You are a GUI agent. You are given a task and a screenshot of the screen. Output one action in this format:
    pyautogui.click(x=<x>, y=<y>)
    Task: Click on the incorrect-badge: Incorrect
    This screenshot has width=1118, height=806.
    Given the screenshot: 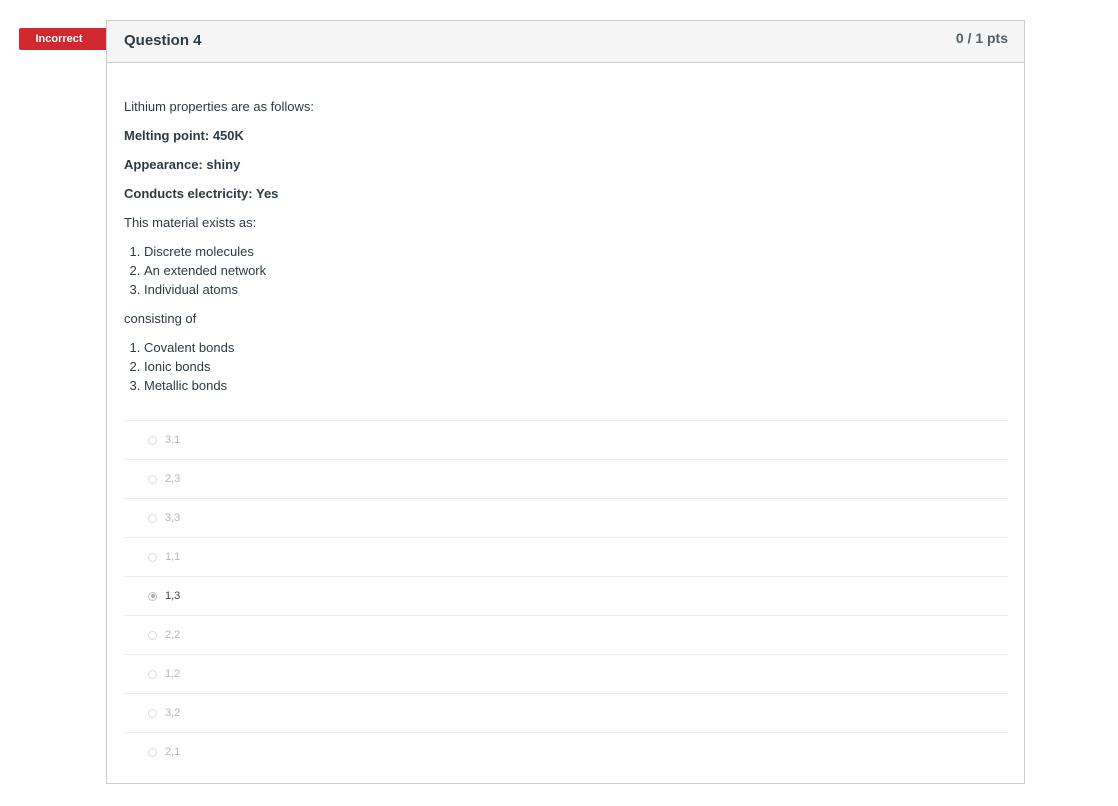 What is the action you would take?
    pyautogui.click(x=68, y=39)
    